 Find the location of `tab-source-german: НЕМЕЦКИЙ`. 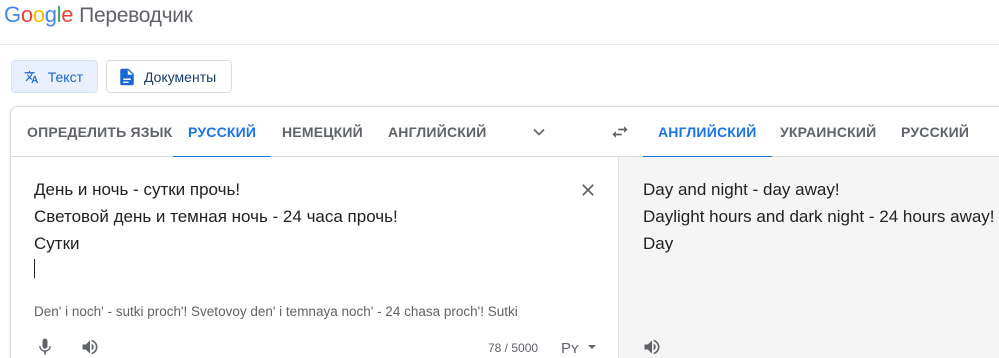

tab-source-german: НЕМЕЦКИЙ is located at coordinates (322, 132).